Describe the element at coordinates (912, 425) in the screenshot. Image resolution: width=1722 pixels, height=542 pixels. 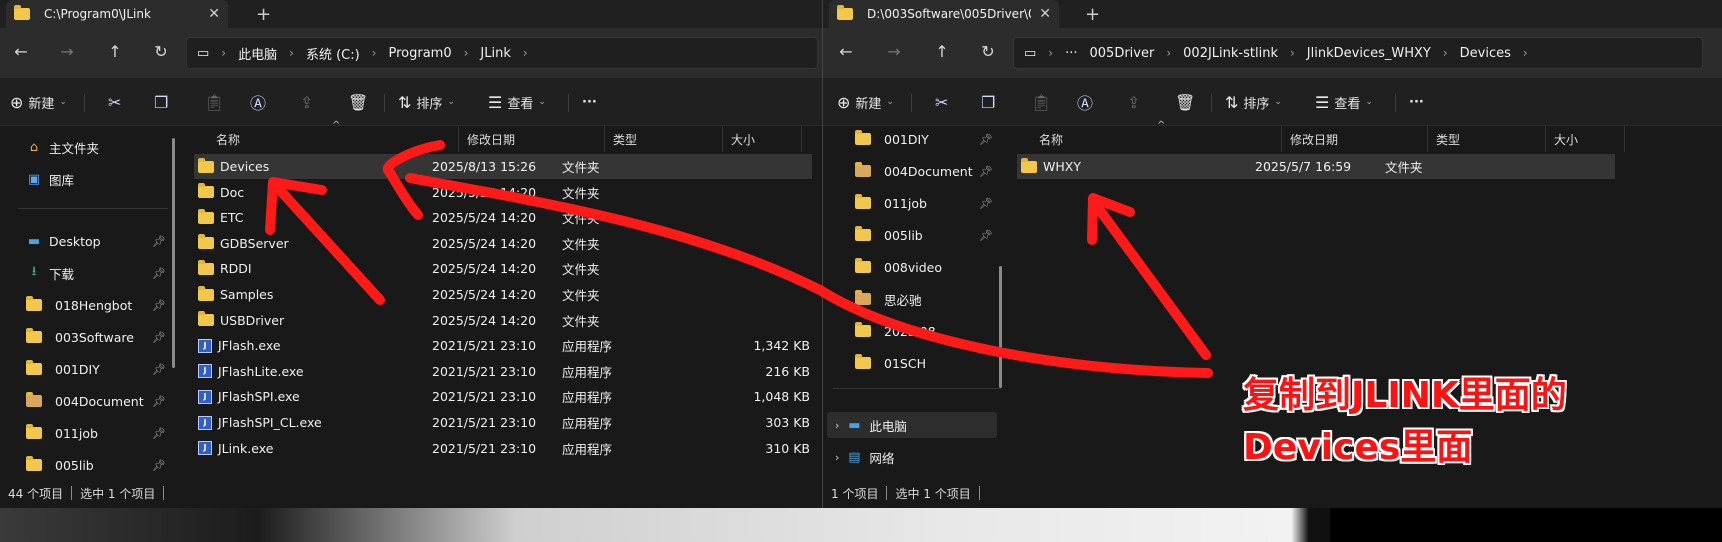
I see `sidebar-item-this-pc: › ▬ 此电脑` at that location.